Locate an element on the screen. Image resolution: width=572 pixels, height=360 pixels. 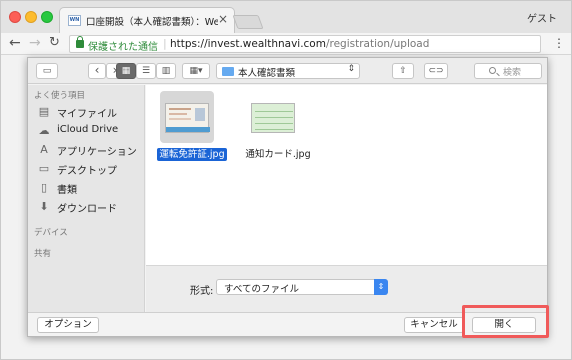
card-strip is located at coordinates (188, 129).